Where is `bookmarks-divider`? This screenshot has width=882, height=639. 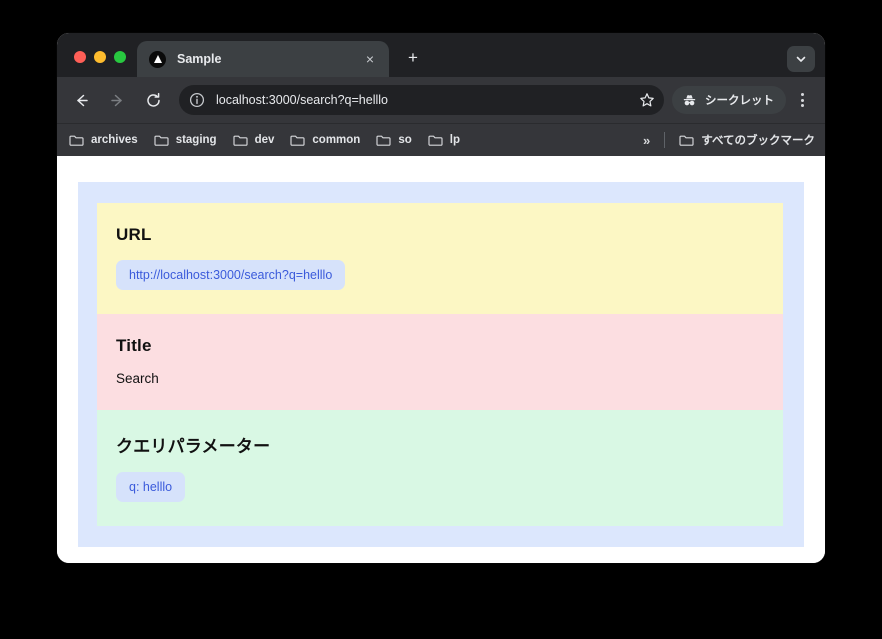 bookmarks-divider is located at coordinates (665, 140).